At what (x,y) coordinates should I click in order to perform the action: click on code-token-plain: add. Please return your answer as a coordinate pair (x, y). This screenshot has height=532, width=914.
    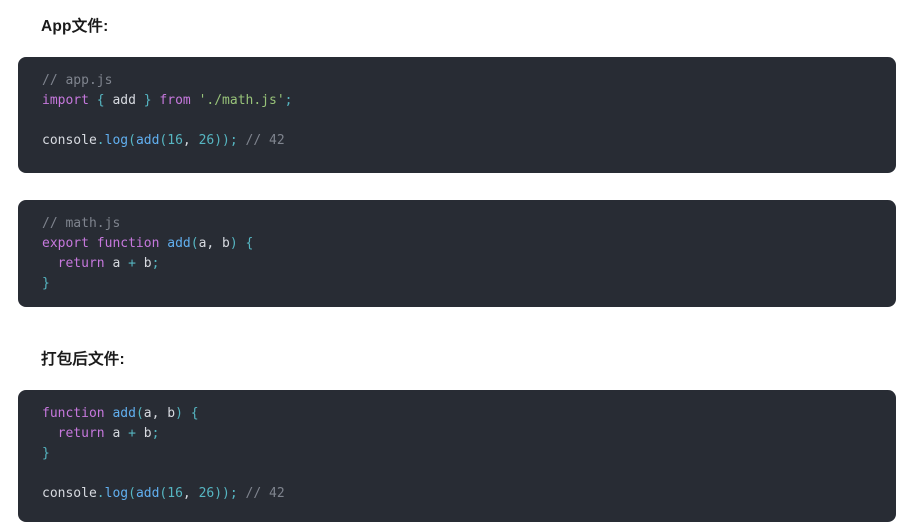
    Looking at the image, I should click on (124, 100).